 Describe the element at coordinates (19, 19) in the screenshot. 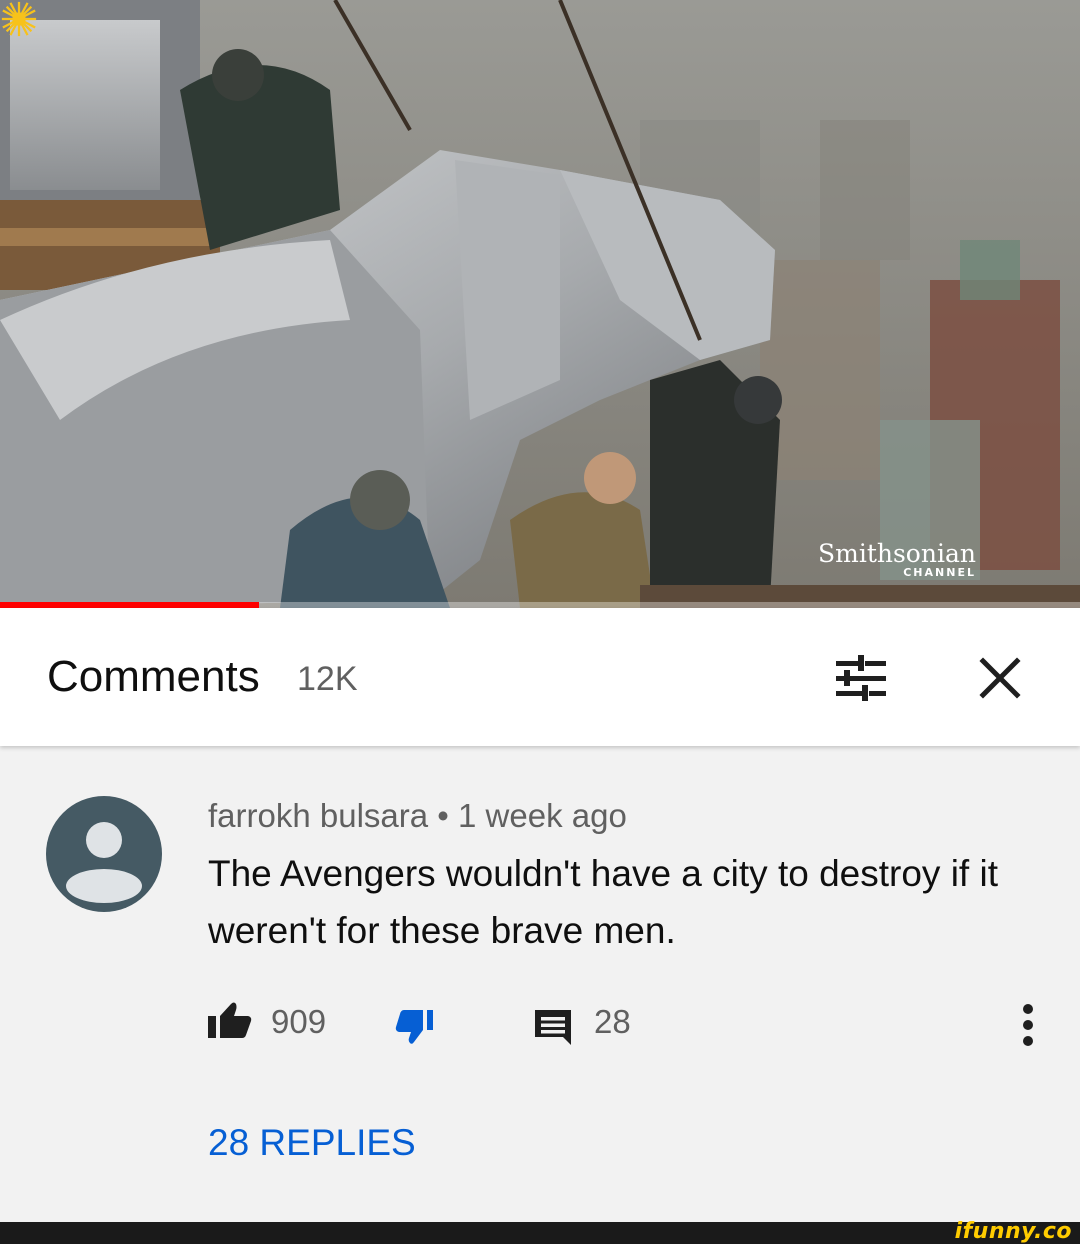

I see `sun-logo-icon` at that location.